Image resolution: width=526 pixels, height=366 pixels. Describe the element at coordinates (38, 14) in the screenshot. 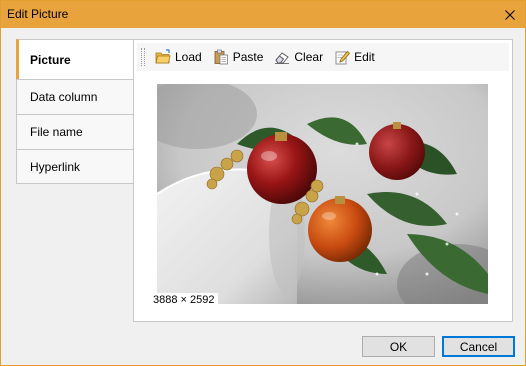

I see `window-title: Edit Picture` at that location.